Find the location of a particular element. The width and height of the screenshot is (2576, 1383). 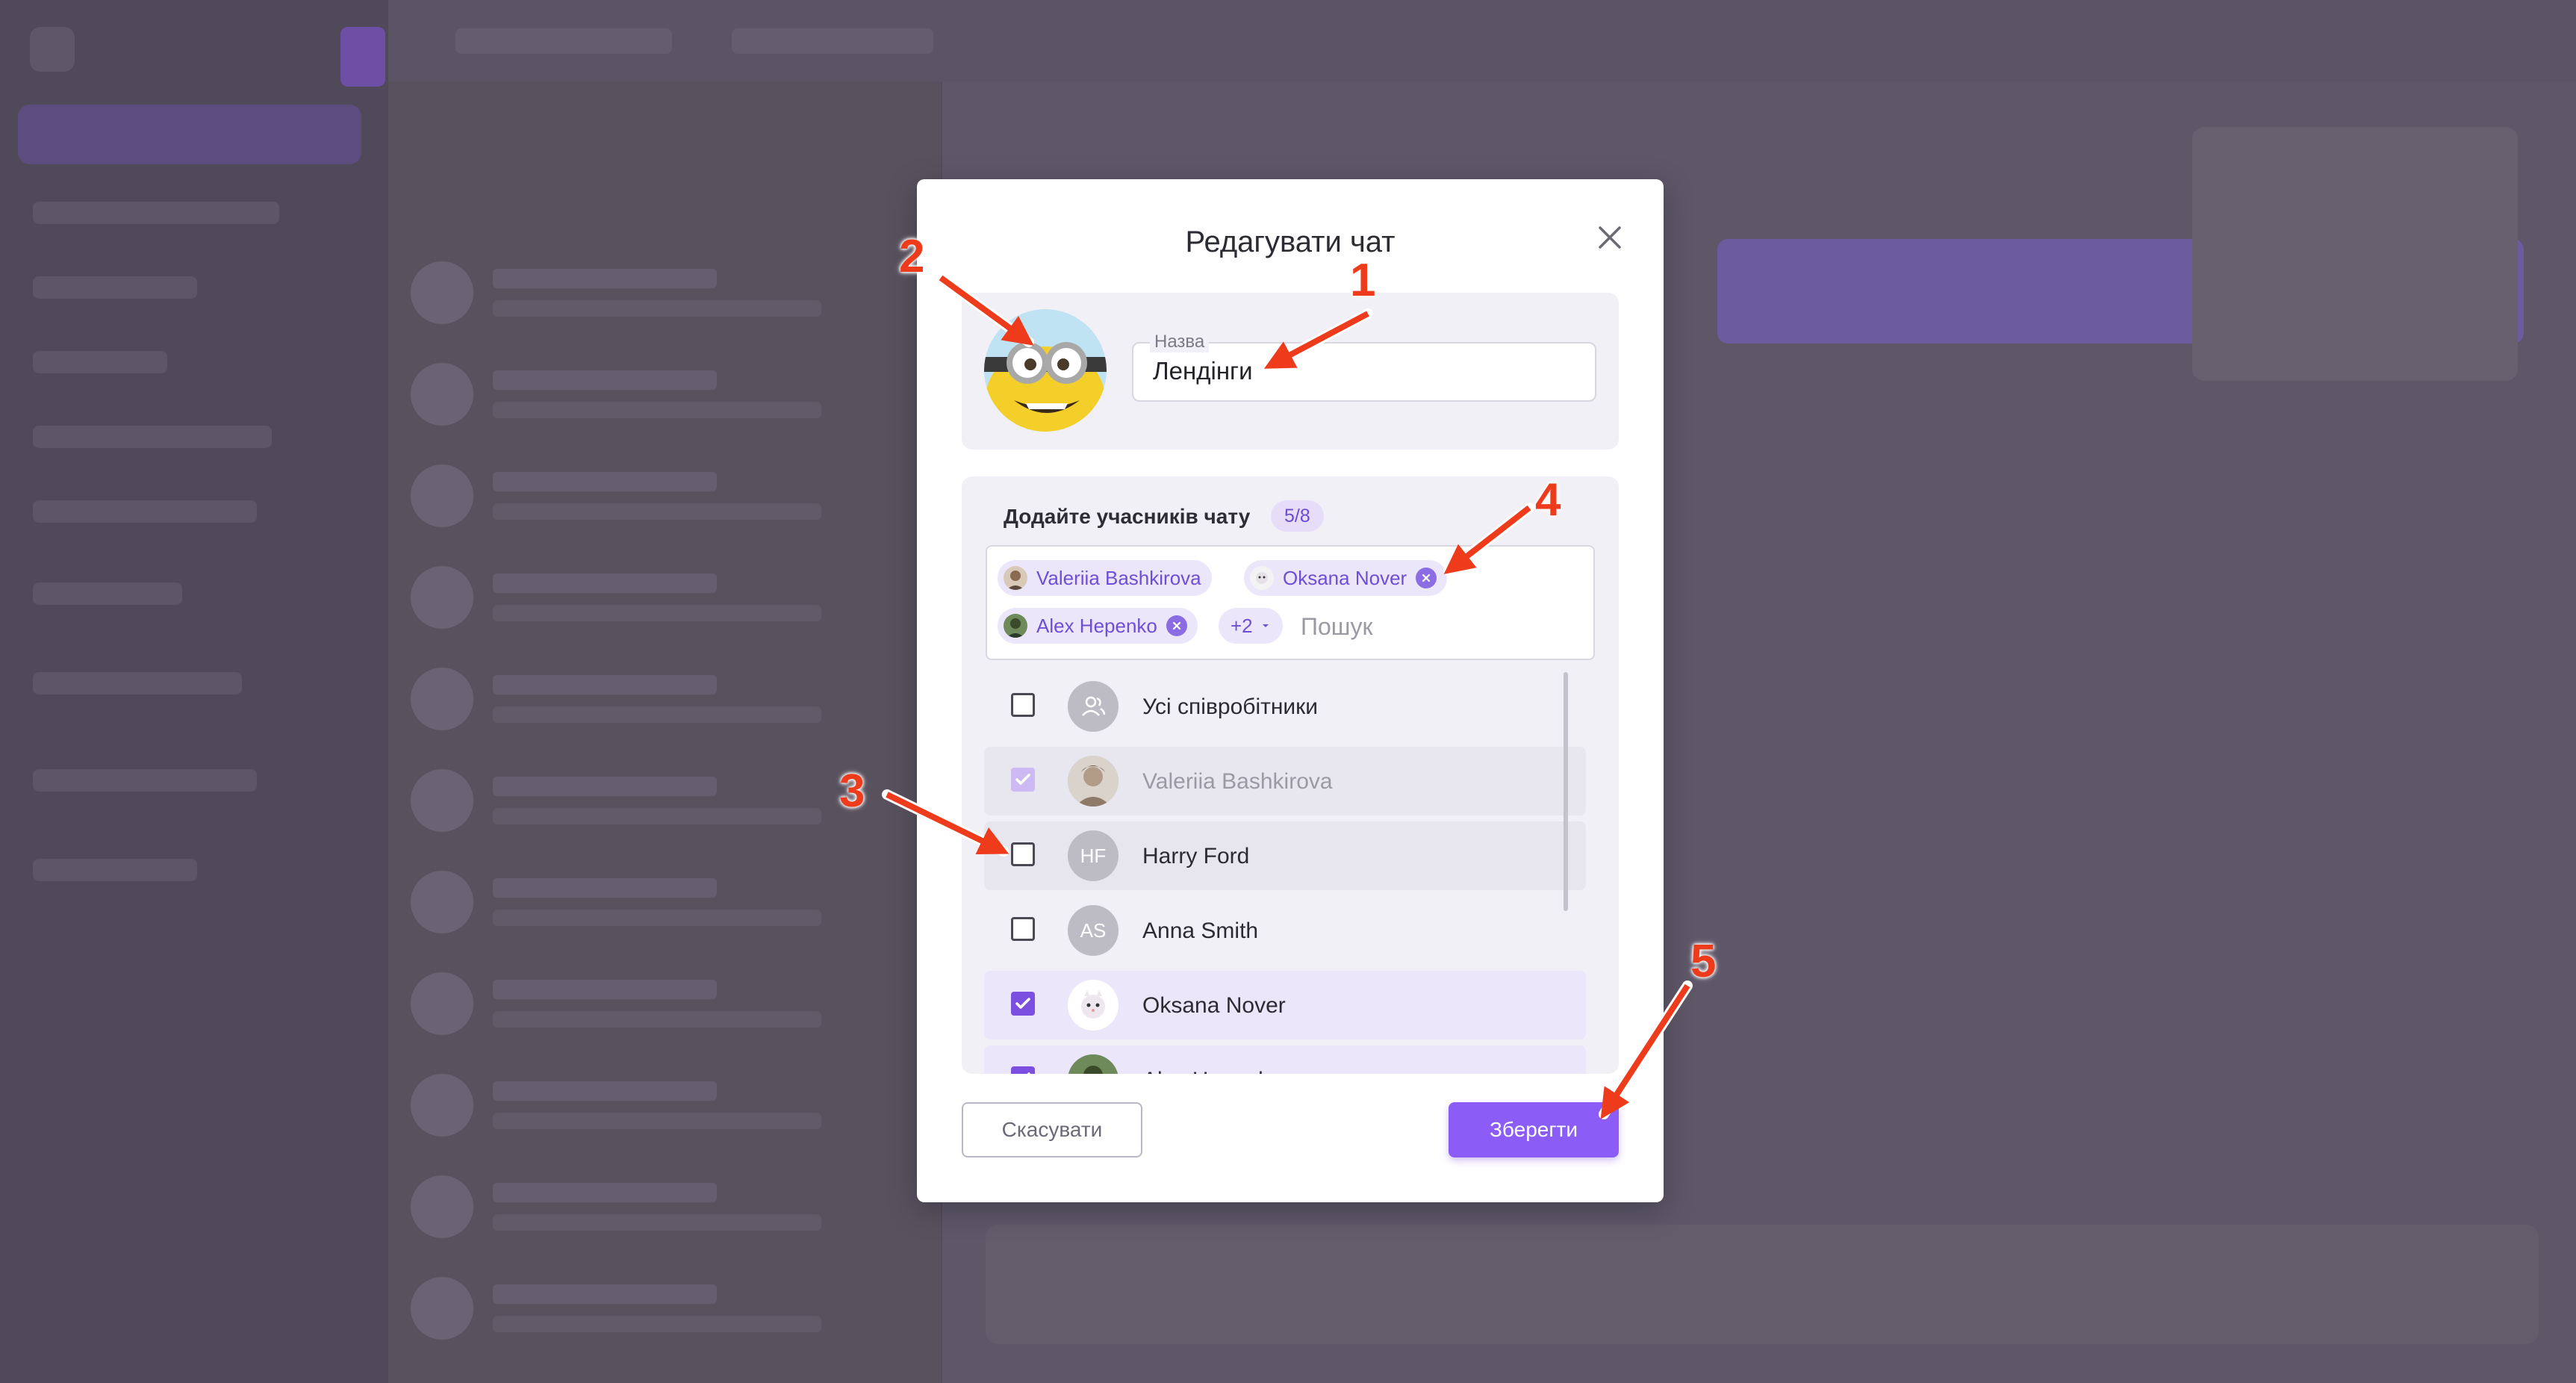

more-members-dropdown: +2 is located at coordinates (1251, 626).